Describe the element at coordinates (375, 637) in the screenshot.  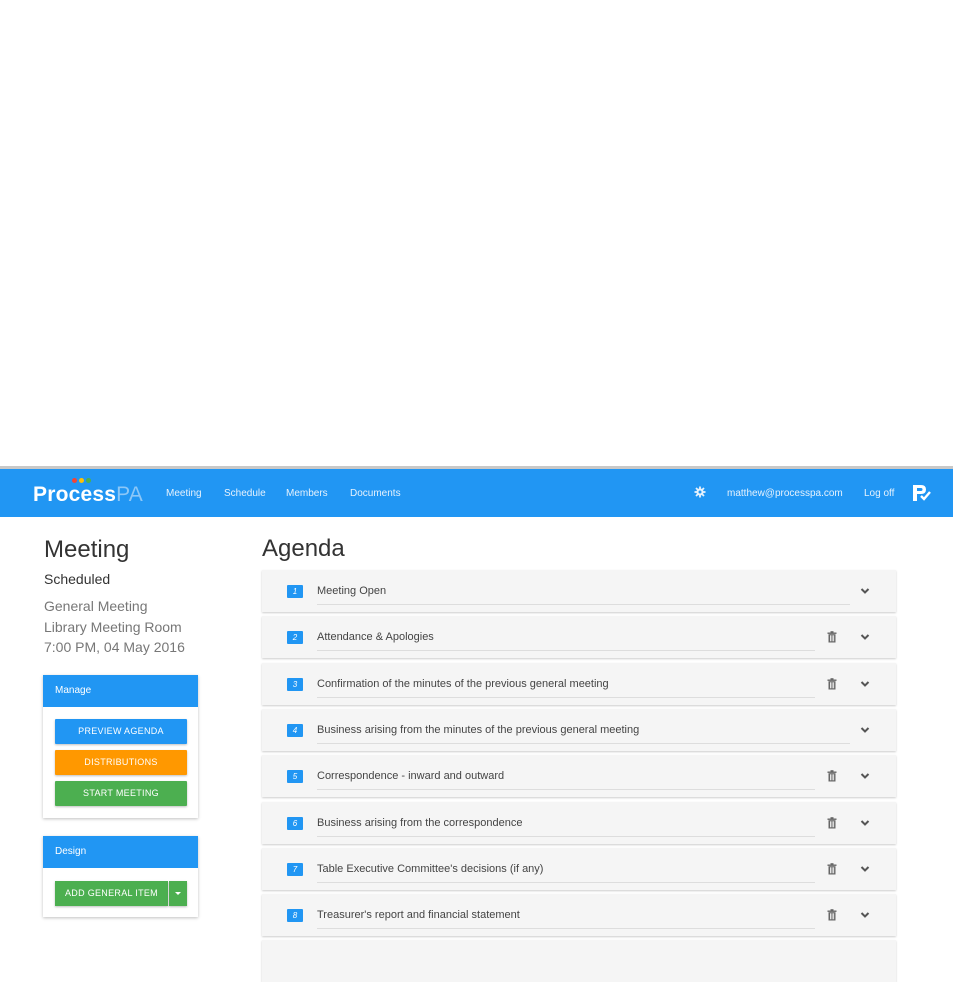
I see `agenda-item-title: Attendance & Apologies` at that location.